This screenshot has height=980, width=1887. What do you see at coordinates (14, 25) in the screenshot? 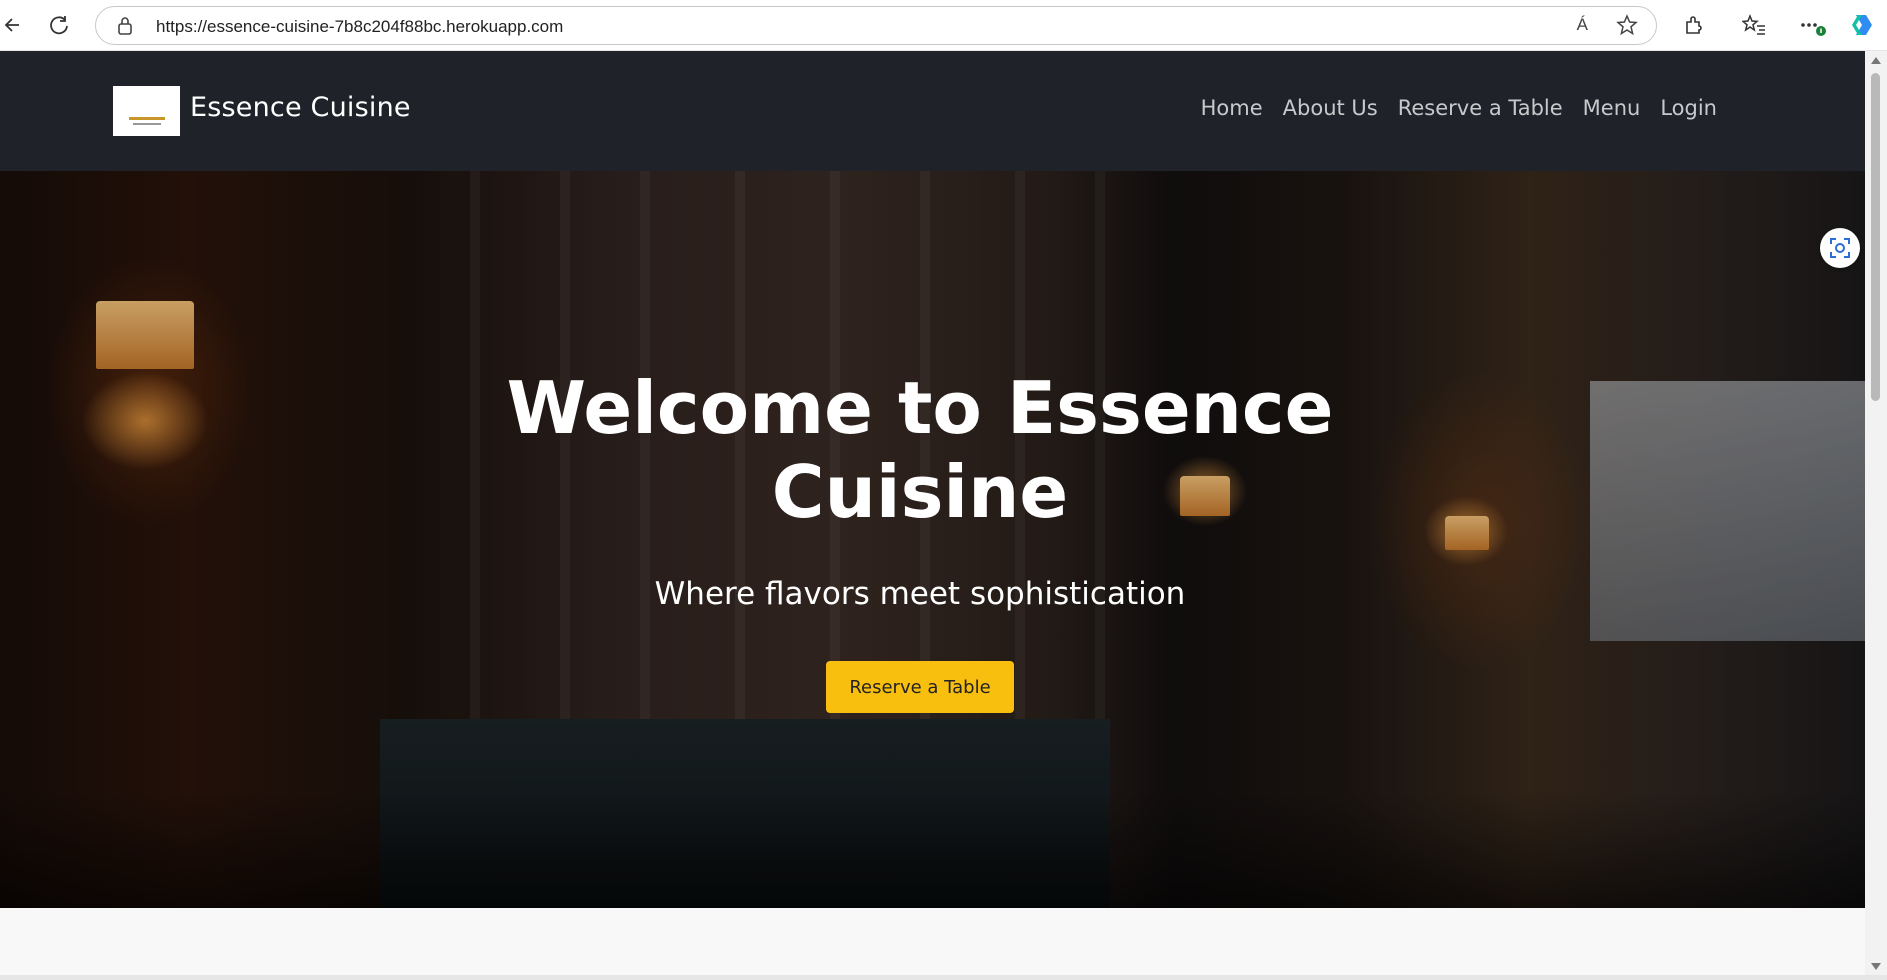
I see `back-icon` at bounding box center [14, 25].